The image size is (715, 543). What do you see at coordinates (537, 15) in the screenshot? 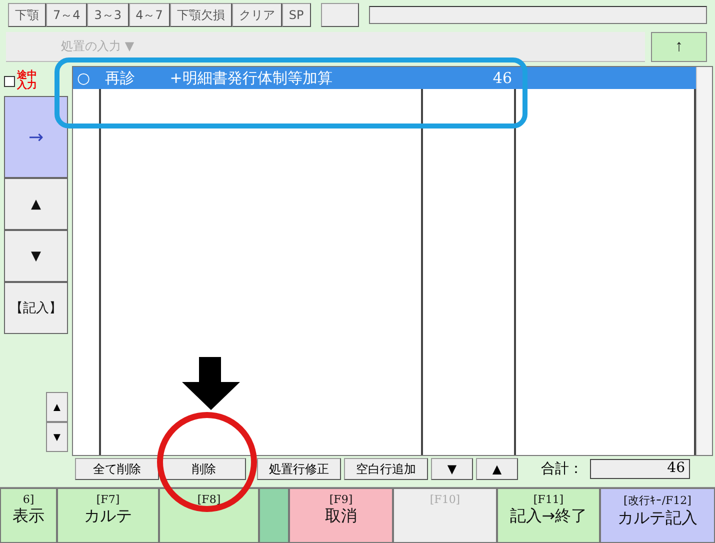
I see `text-field` at bounding box center [537, 15].